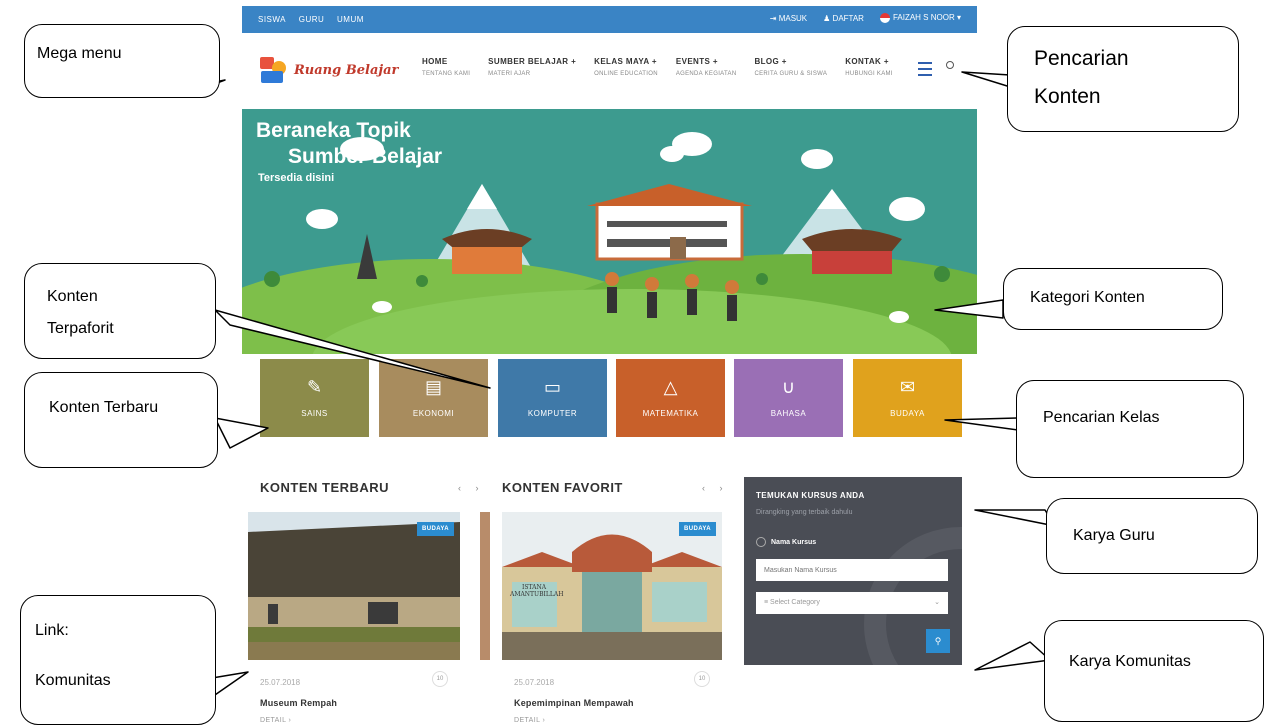  Describe the element at coordinates (793, 18) in the screenshot. I see `login-label: MASUK` at that location.